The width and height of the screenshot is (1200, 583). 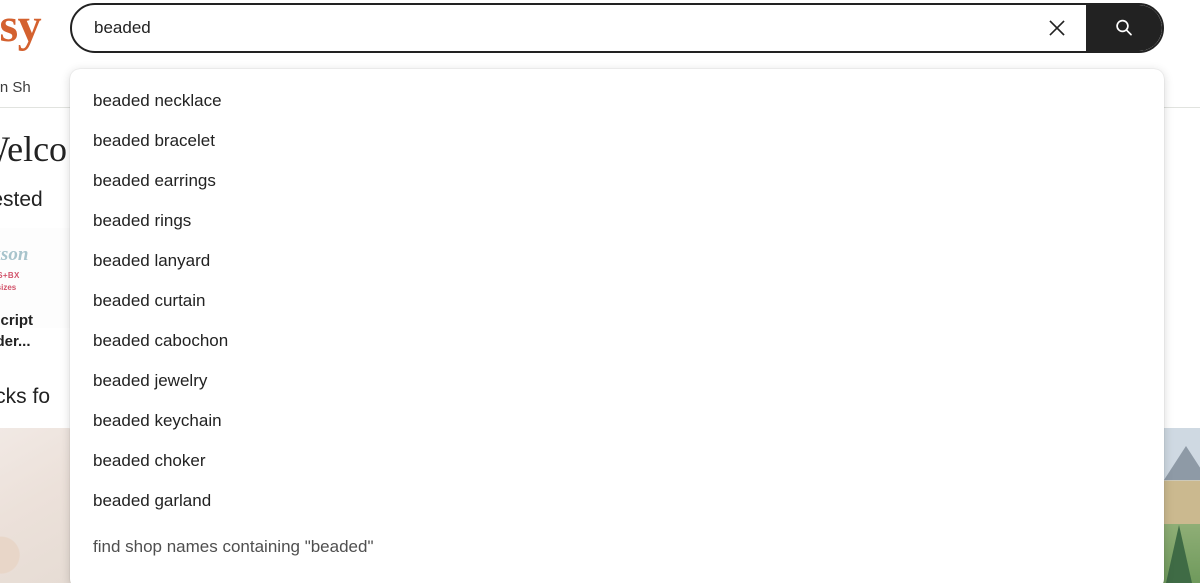 I want to click on etsy-logo: tsy, so click(x=21, y=27).